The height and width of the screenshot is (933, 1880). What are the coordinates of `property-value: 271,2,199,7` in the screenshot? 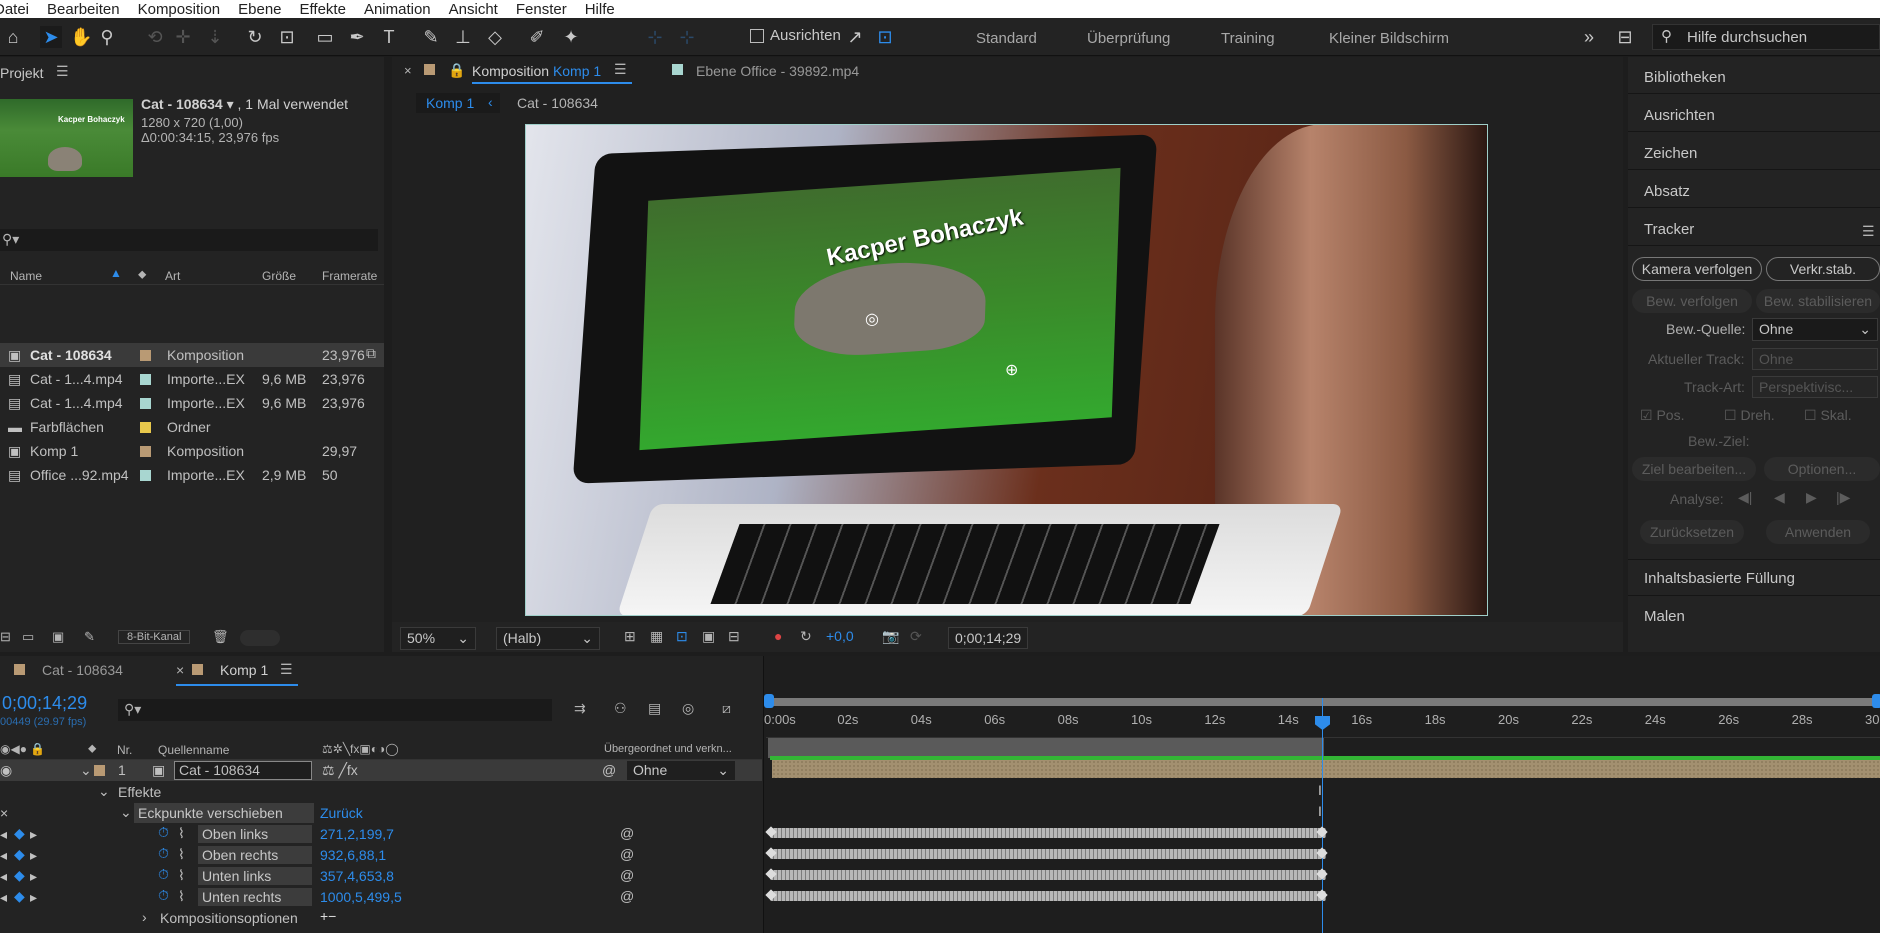 It's located at (357, 834).